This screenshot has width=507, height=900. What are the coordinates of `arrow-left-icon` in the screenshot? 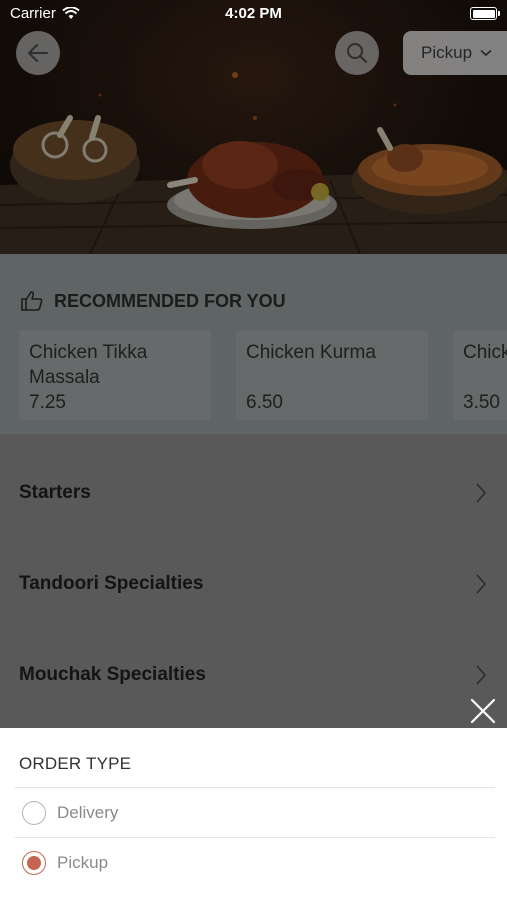 It's located at (38, 53).